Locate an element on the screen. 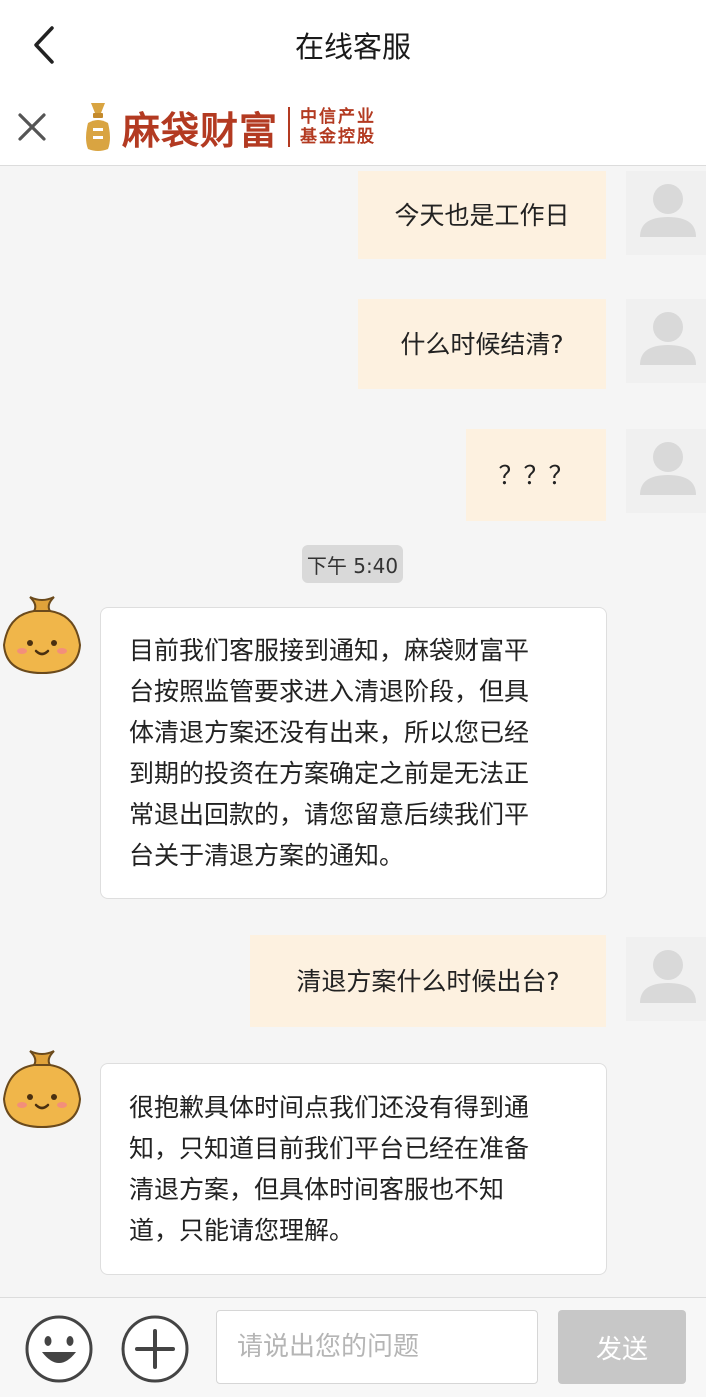 The height and width of the screenshot is (1397, 706). brand-subtitle-line1: 中信产业 is located at coordinates (338, 117).